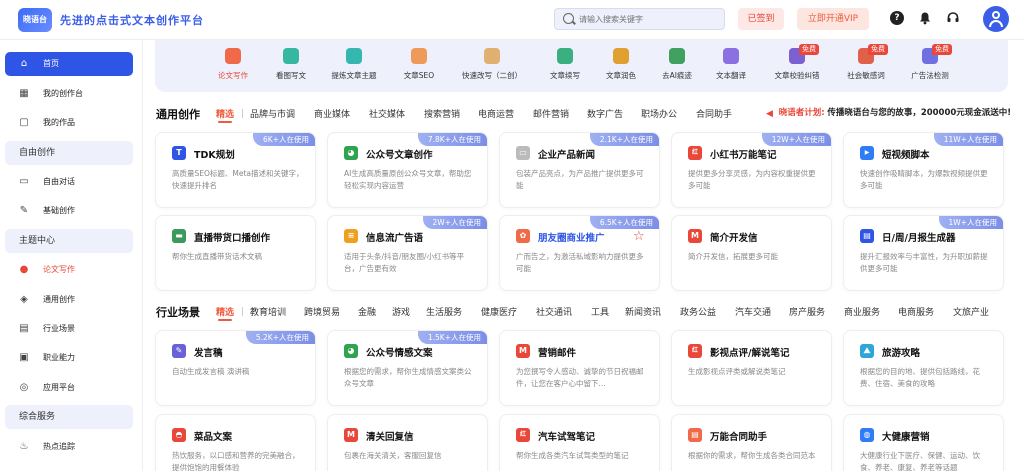  What do you see at coordinates (600, 311) in the screenshot?
I see `industry-tab: 工具` at bounding box center [600, 311].